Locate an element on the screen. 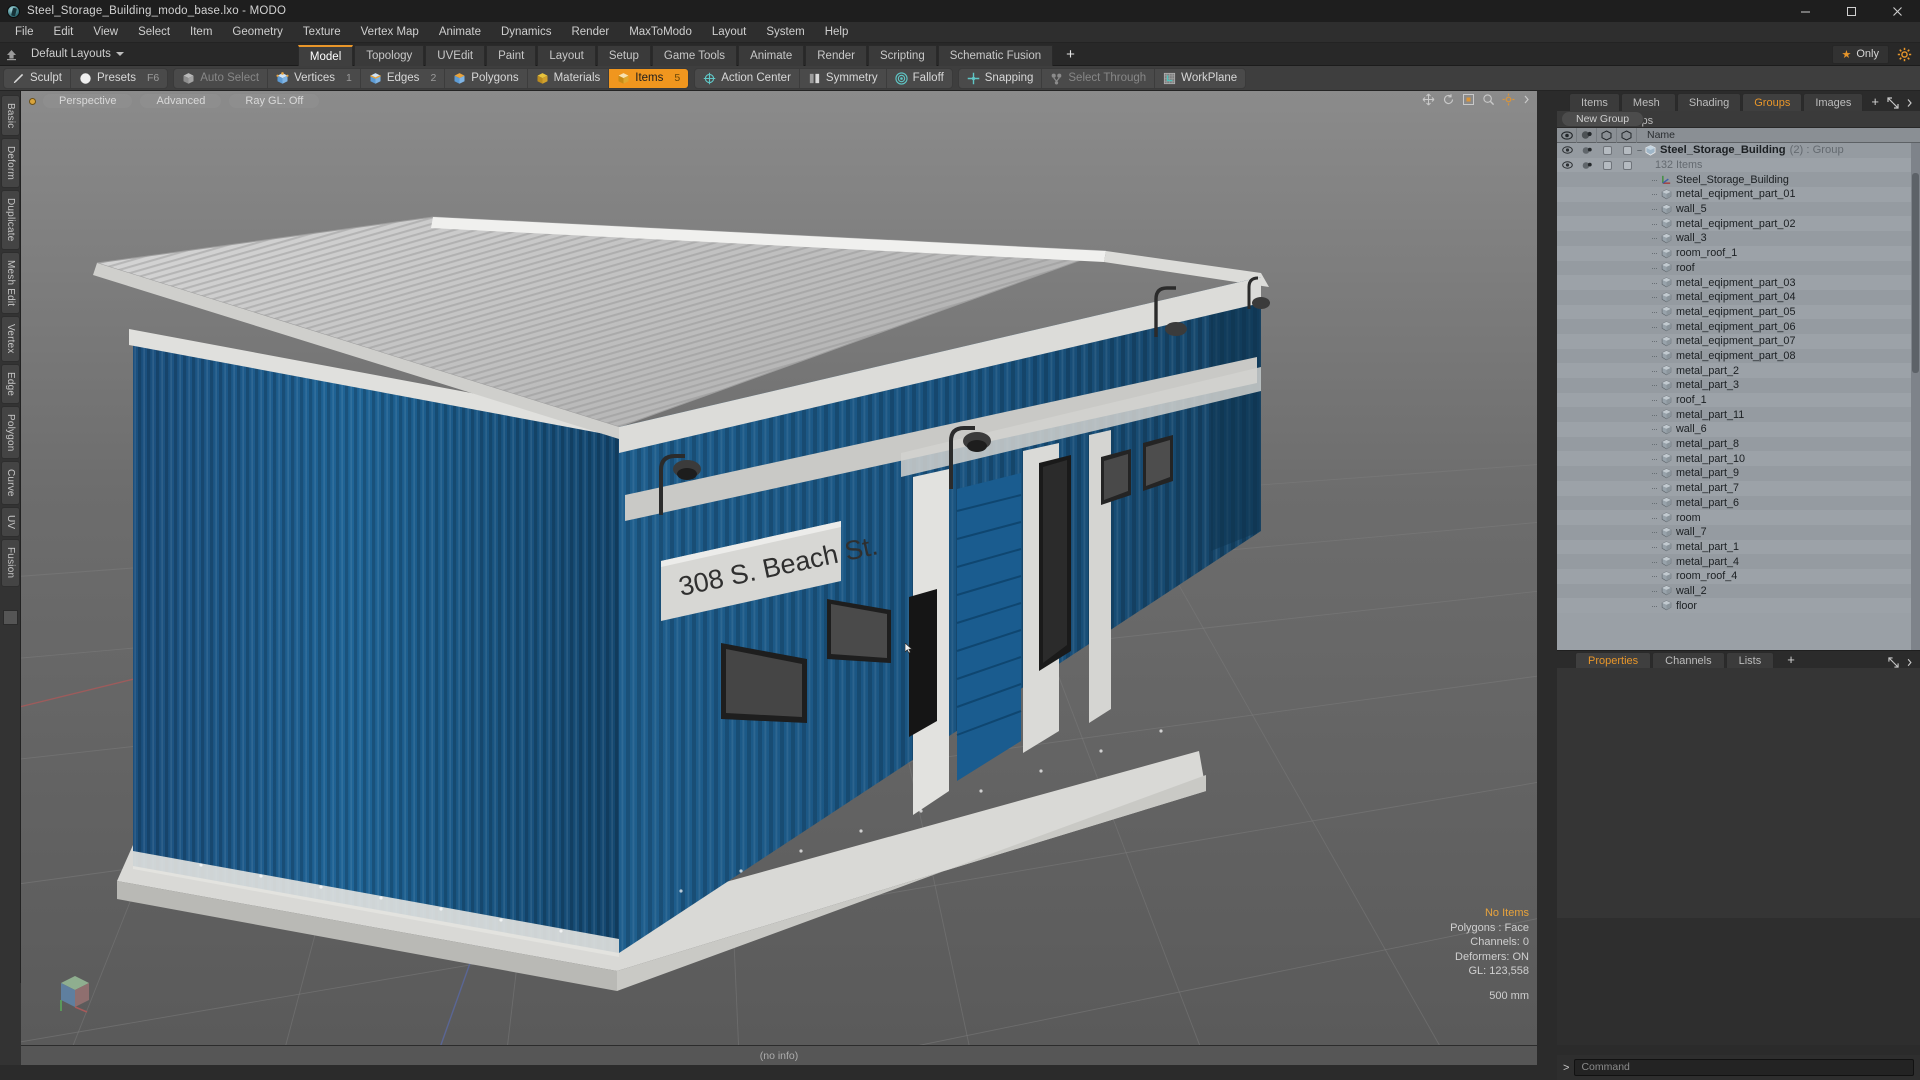  layout-tab-animate: Animate is located at coordinates (771, 55).